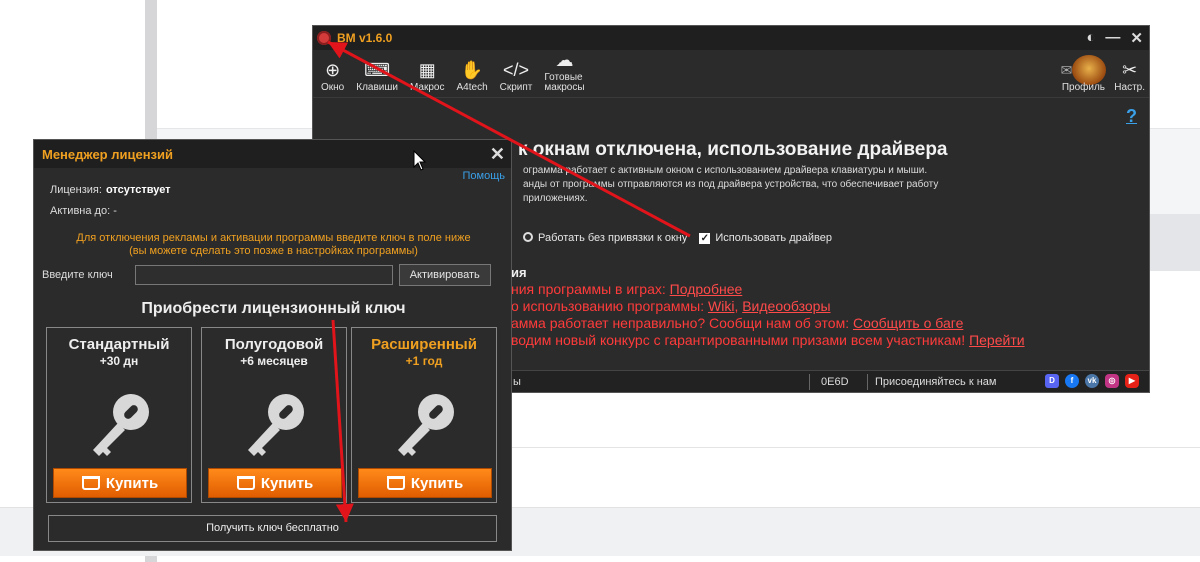 This screenshot has height=562, width=1200. Describe the element at coordinates (263, 275) in the screenshot. I see `license-key-input` at that location.